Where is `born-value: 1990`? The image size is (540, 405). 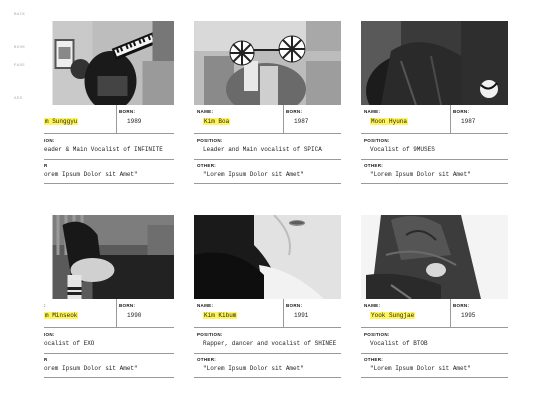
born-value: 1990 is located at coordinates (134, 315).